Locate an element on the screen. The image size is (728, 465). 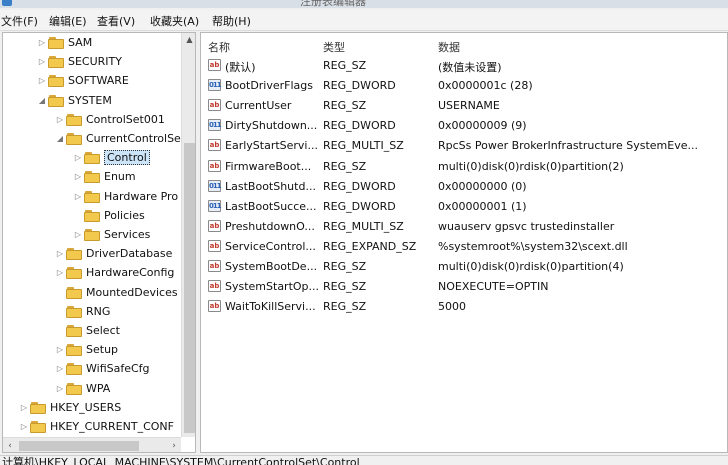
menu-help: 帮助(H) is located at coordinates (231, 21).